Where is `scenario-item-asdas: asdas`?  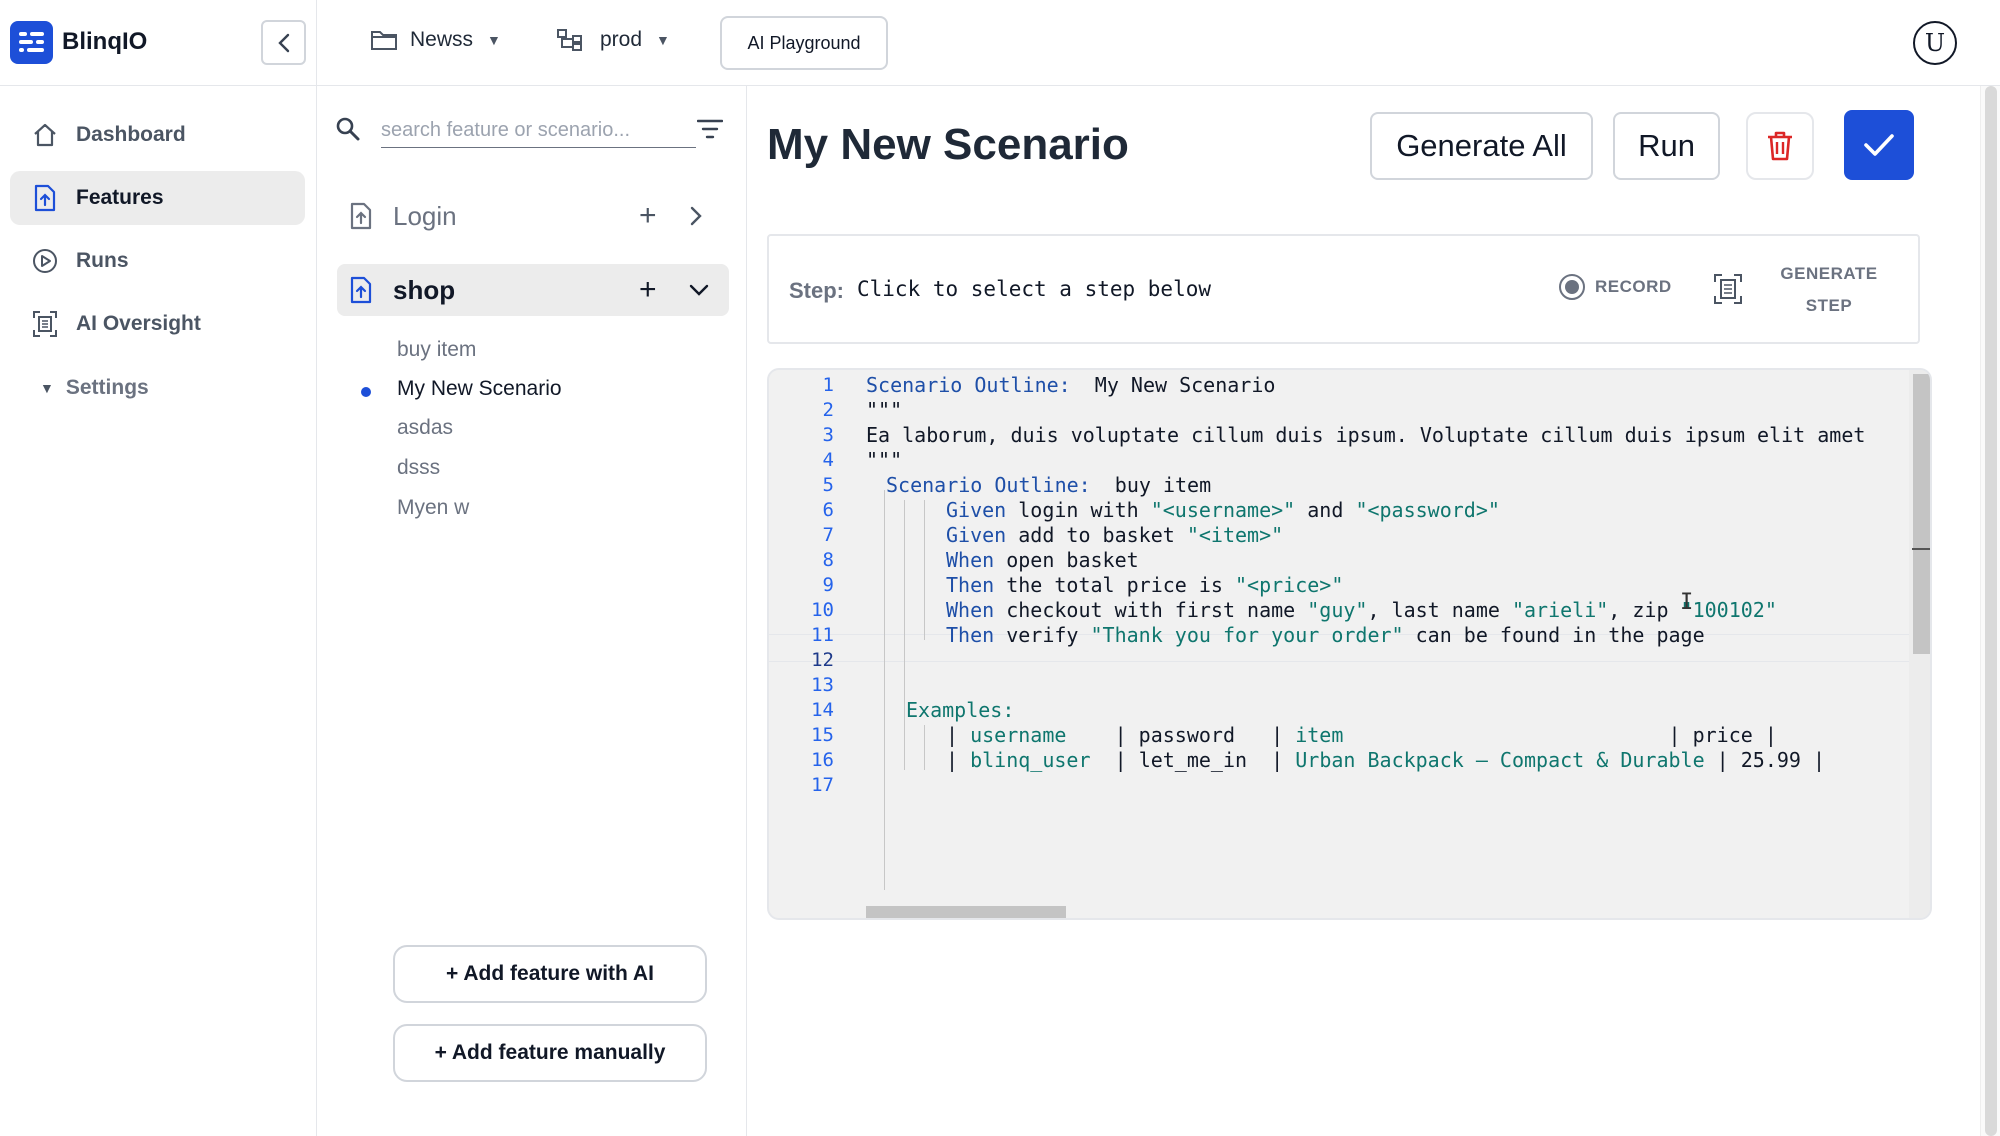
scenario-item-asdas: asdas is located at coordinates (425, 428).